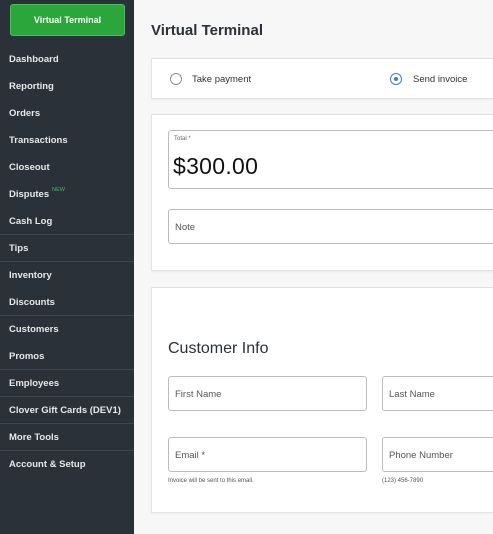  Describe the element at coordinates (207, 30) in the screenshot. I see `page-title: Virtual Terminal` at that location.